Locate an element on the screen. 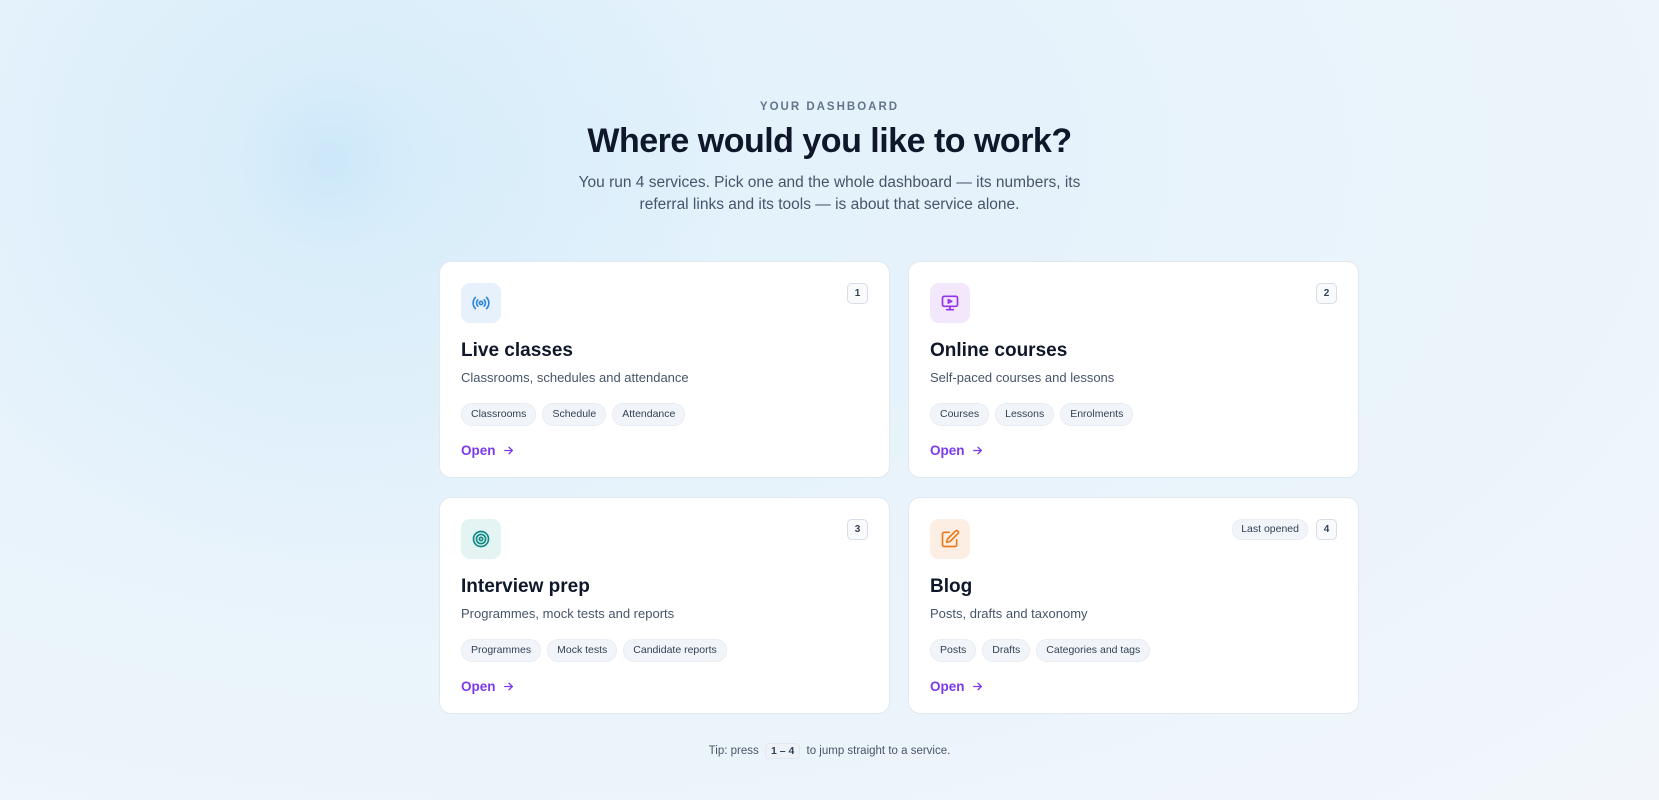  monitor-play-icon is located at coordinates (950, 303).